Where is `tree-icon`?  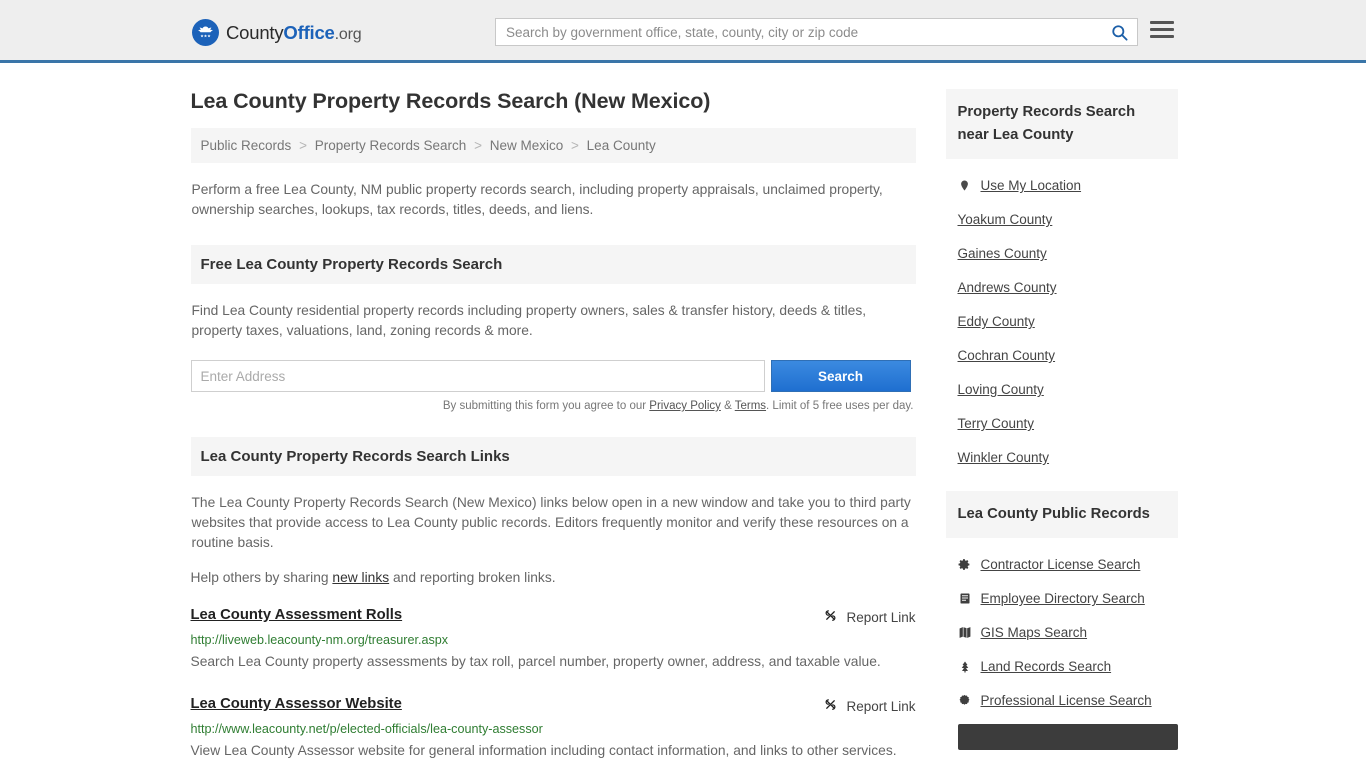 tree-icon is located at coordinates (965, 667).